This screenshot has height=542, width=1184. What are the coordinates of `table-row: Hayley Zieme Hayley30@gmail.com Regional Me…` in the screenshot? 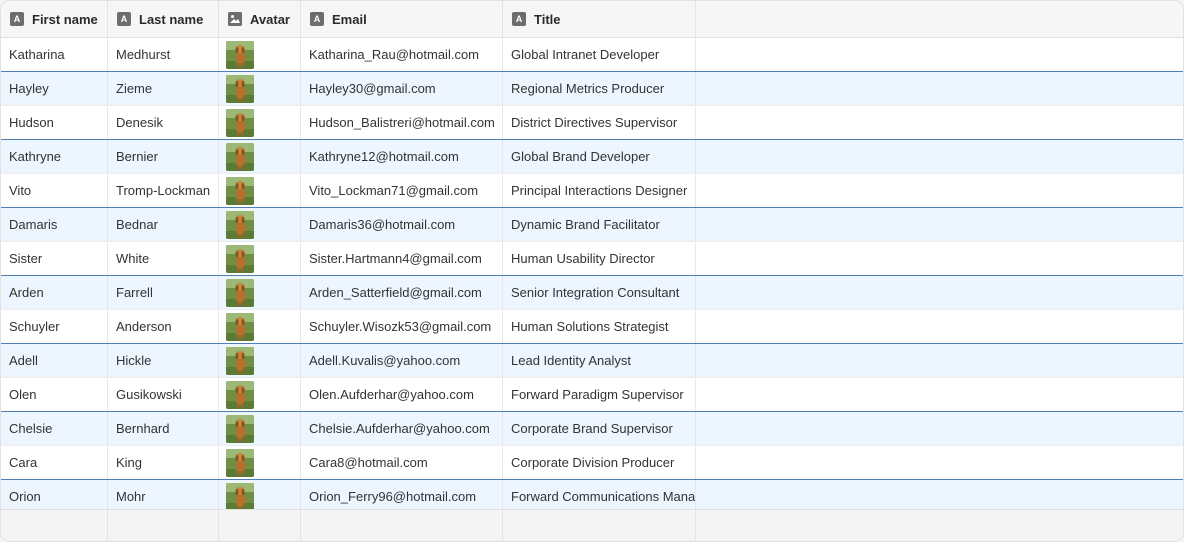 It's located at (592, 88).